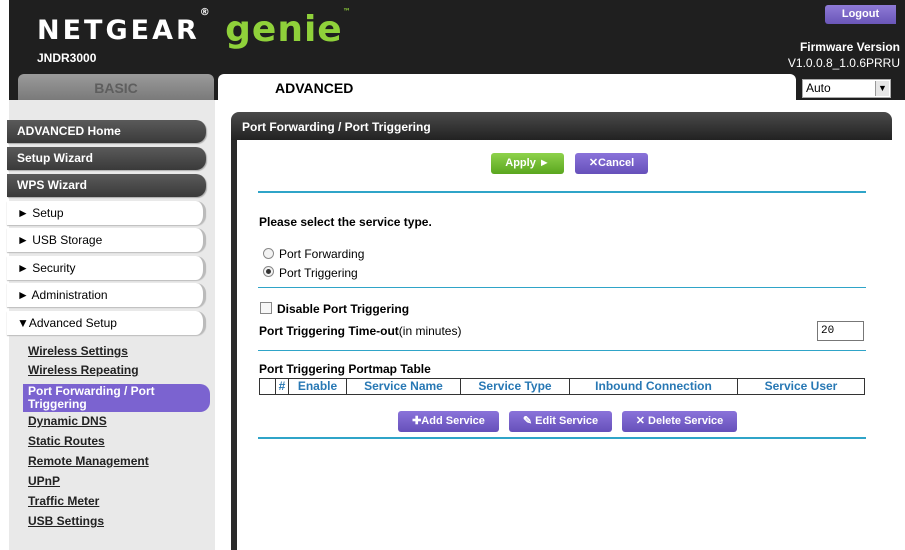  What do you see at coordinates (611, 163) in the screenshot?
I see `cancel-button: ✕Cancel` at bounding box center [611, 163].